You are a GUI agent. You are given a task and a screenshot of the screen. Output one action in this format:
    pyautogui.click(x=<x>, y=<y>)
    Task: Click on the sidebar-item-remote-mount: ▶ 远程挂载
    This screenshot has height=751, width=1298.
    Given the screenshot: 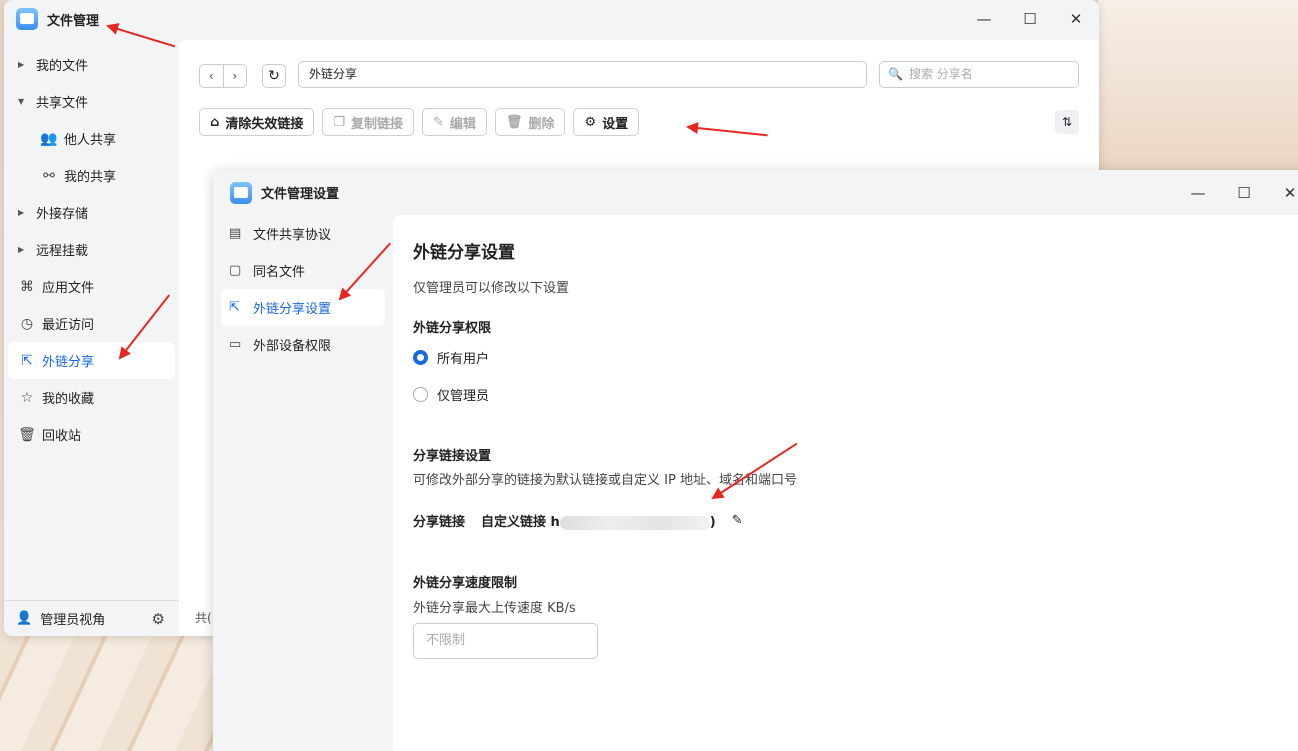 What is the action you would take?
    pyautogui.click(x=91, y=249)
    